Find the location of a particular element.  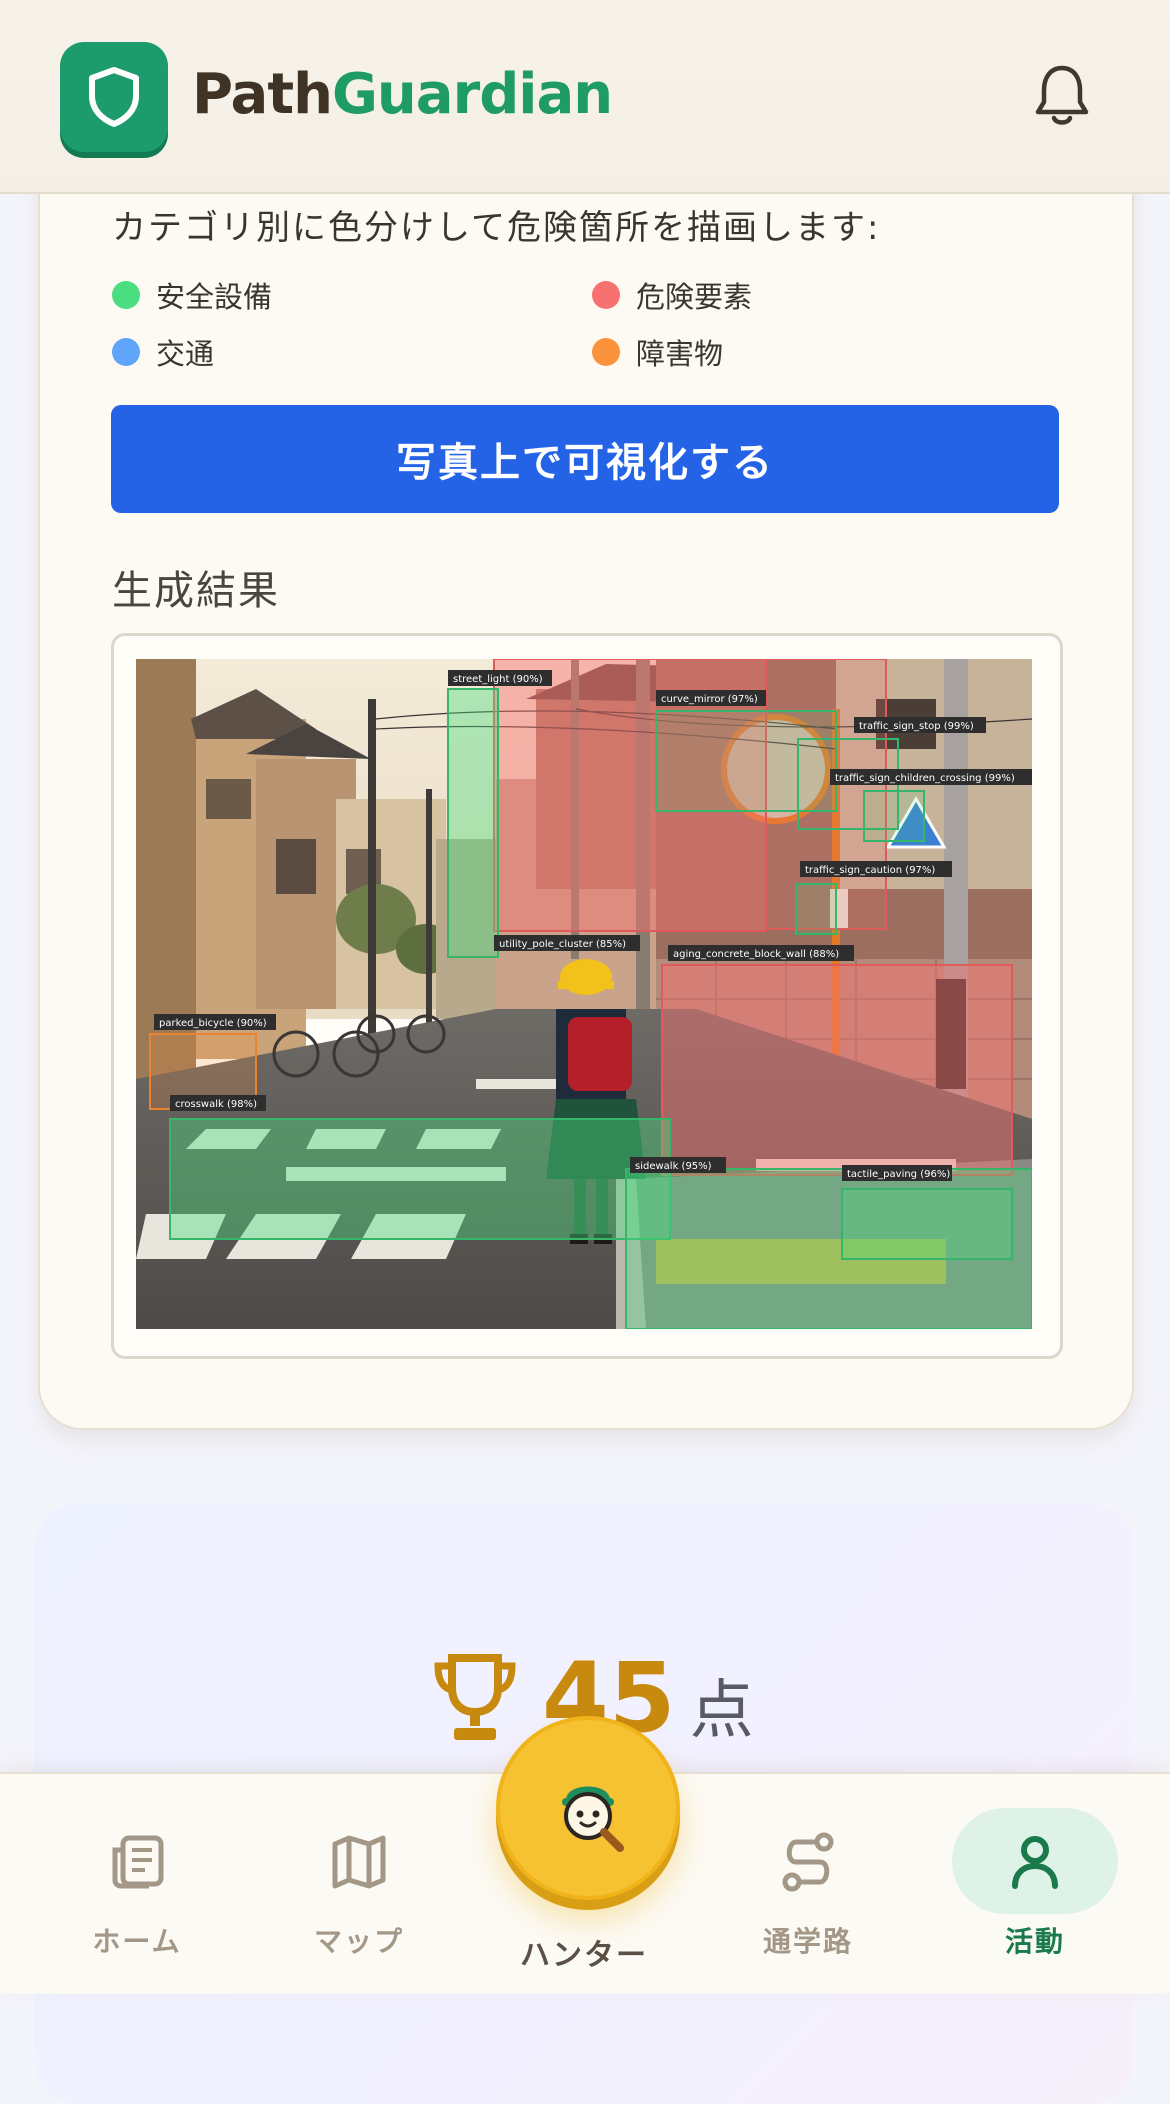

label-crosswalk: crosswalk (98%) is located at coordinates (216, 1104).